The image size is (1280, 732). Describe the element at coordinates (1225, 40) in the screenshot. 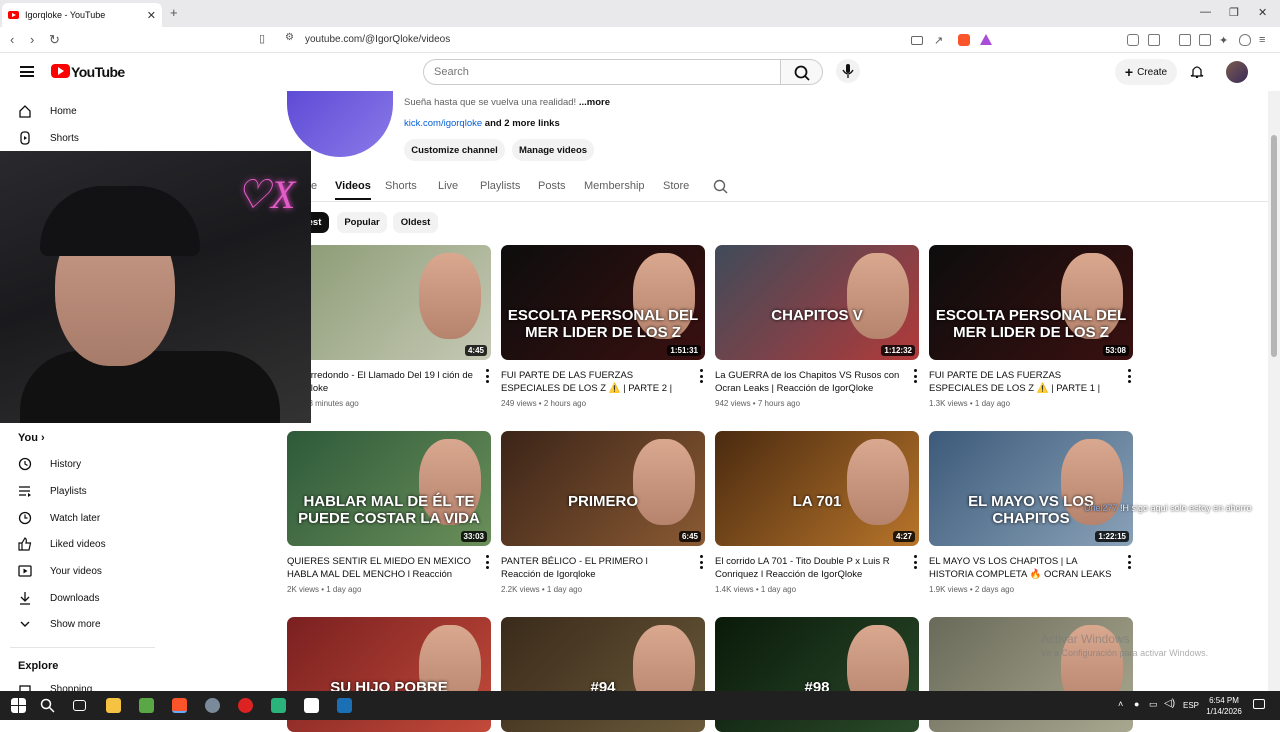

I see `leo-ai-icon: ✦` at that location.